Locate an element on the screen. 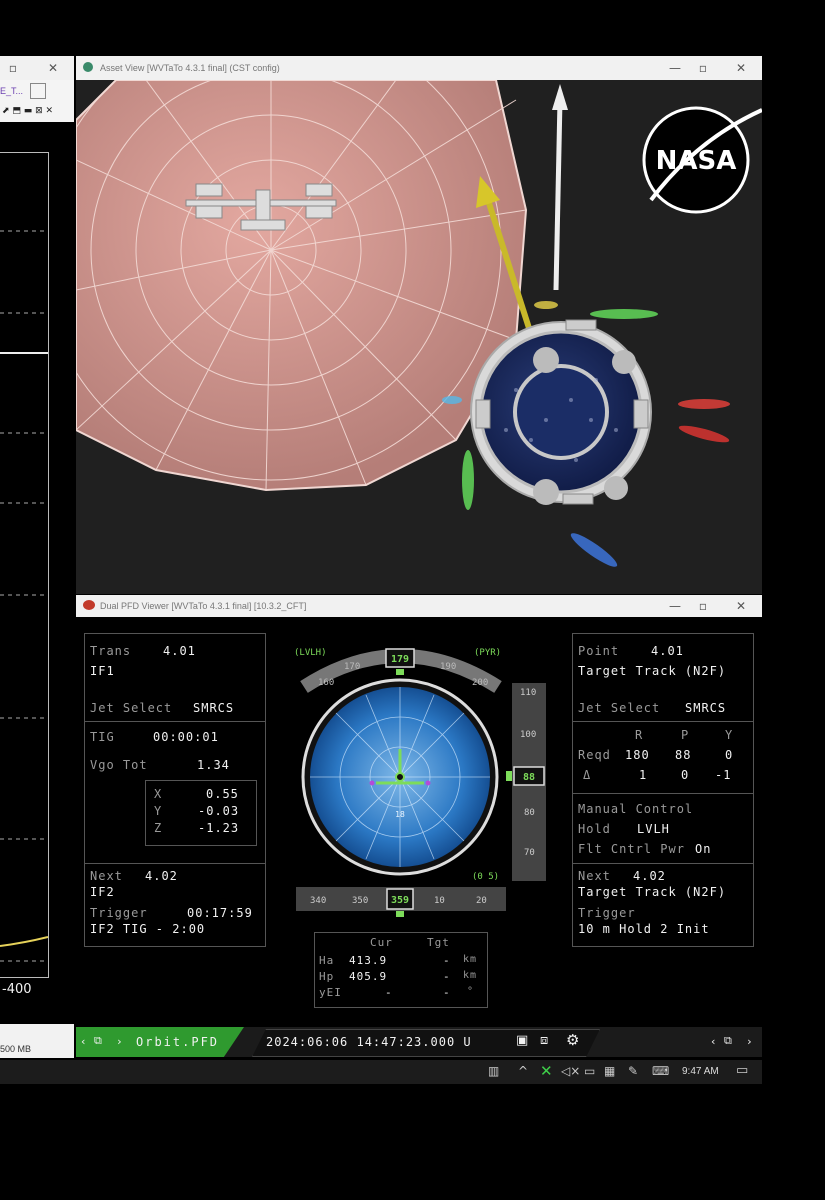  att-hdr-r: R is located at coordinates (639, 735).